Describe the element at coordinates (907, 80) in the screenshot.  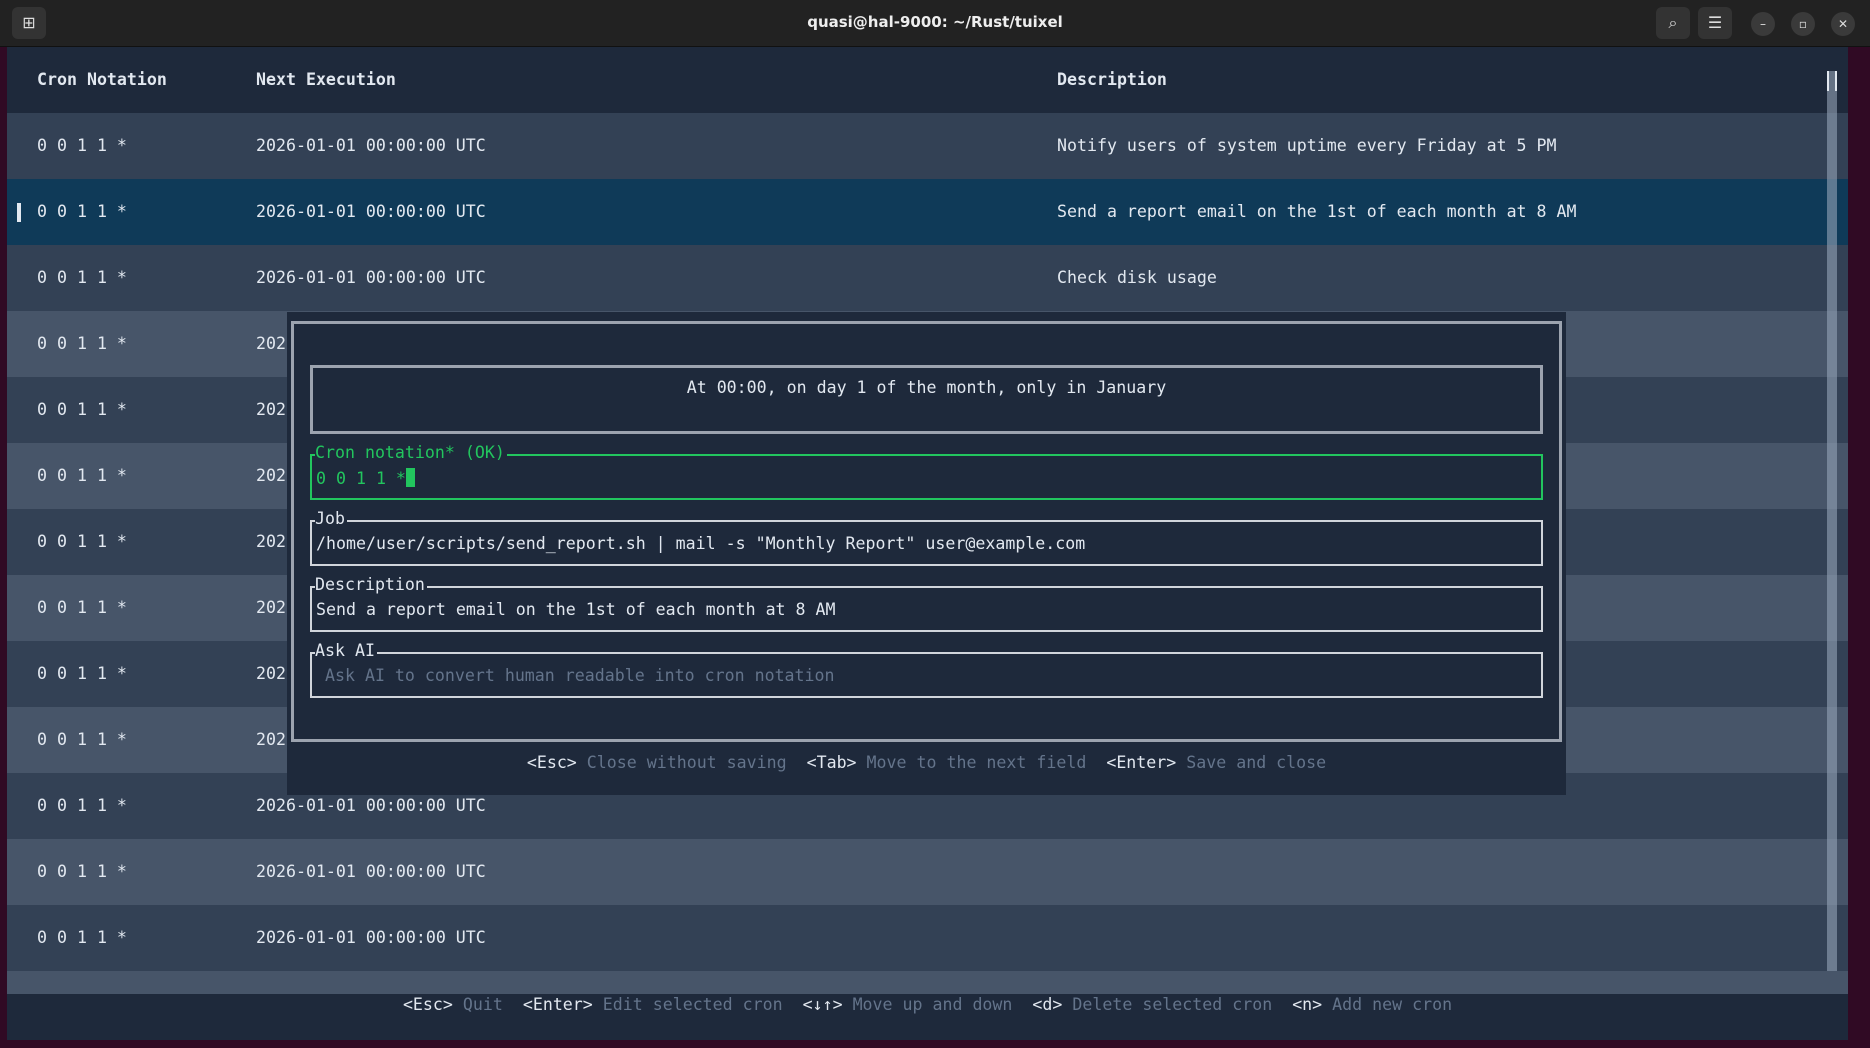
I see `table-header: Cron Notation Next Execution Description` at that location.